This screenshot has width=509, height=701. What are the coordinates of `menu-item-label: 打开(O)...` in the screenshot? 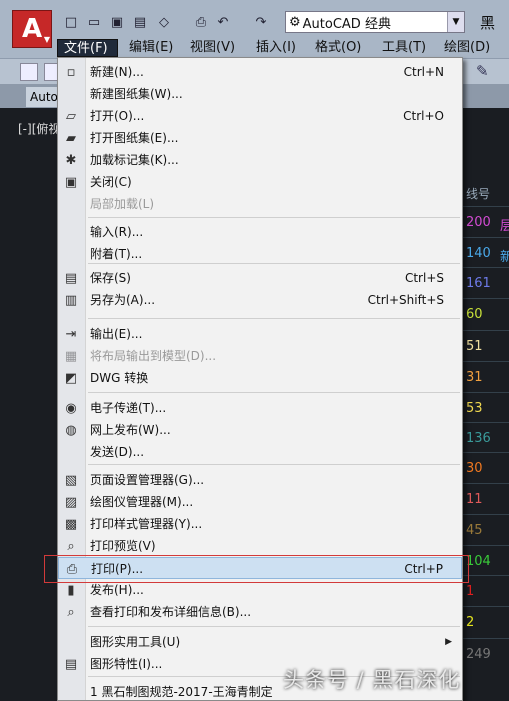 It's located at (117, 116).